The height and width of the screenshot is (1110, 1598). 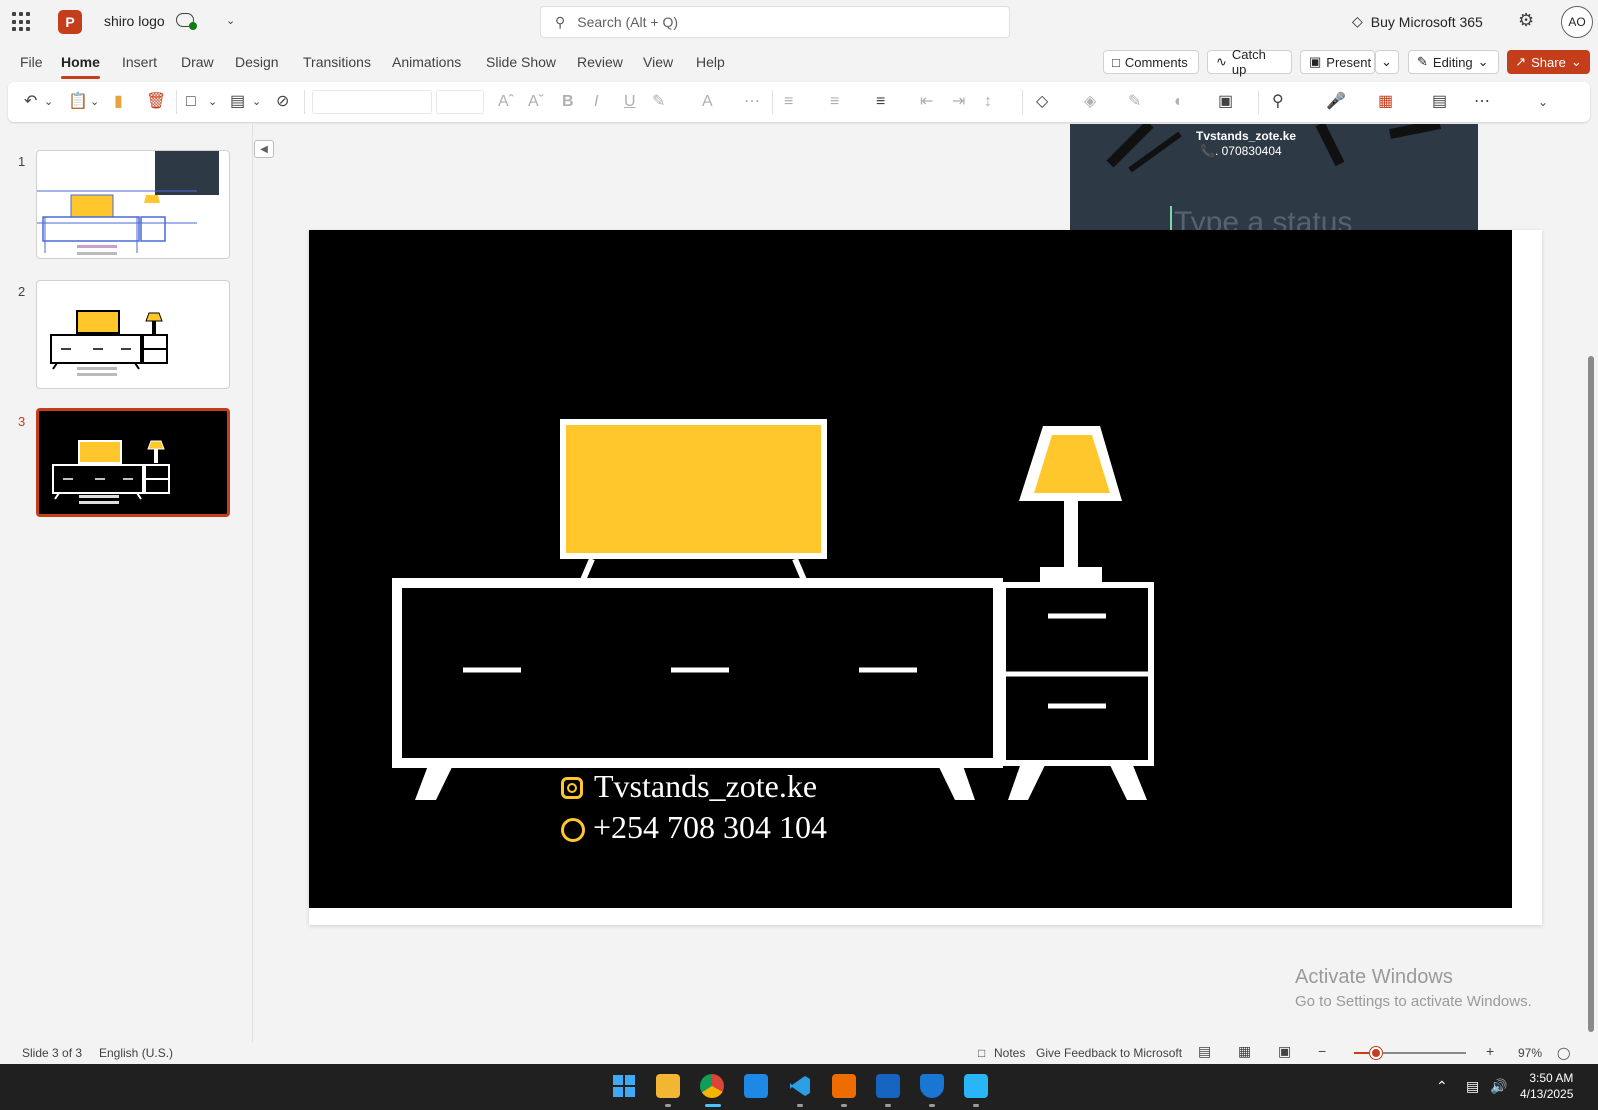 I want to click on highlight-icon: ✎, so click(x=658, y=102).